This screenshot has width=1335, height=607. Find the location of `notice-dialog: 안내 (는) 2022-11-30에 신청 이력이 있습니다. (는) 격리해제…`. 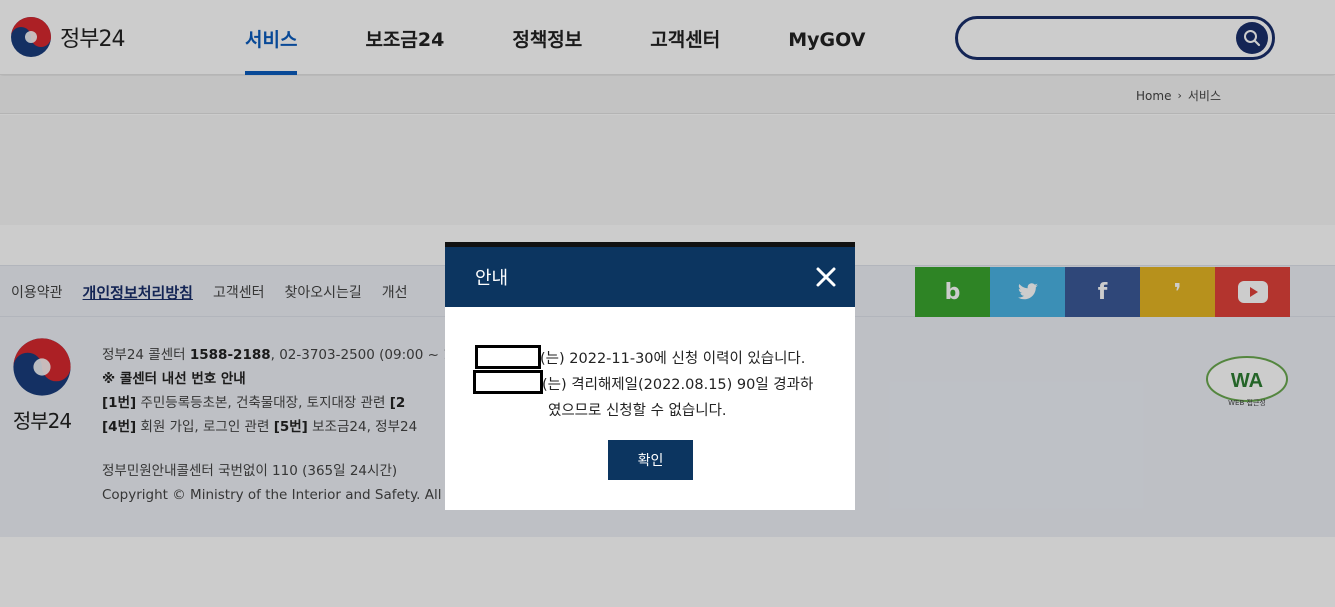

notice-dialog: 안내 (는) 2022-11-30에 신청 이력이 있습니다. (는) 격리해제… is located at coordinates (650, 376).